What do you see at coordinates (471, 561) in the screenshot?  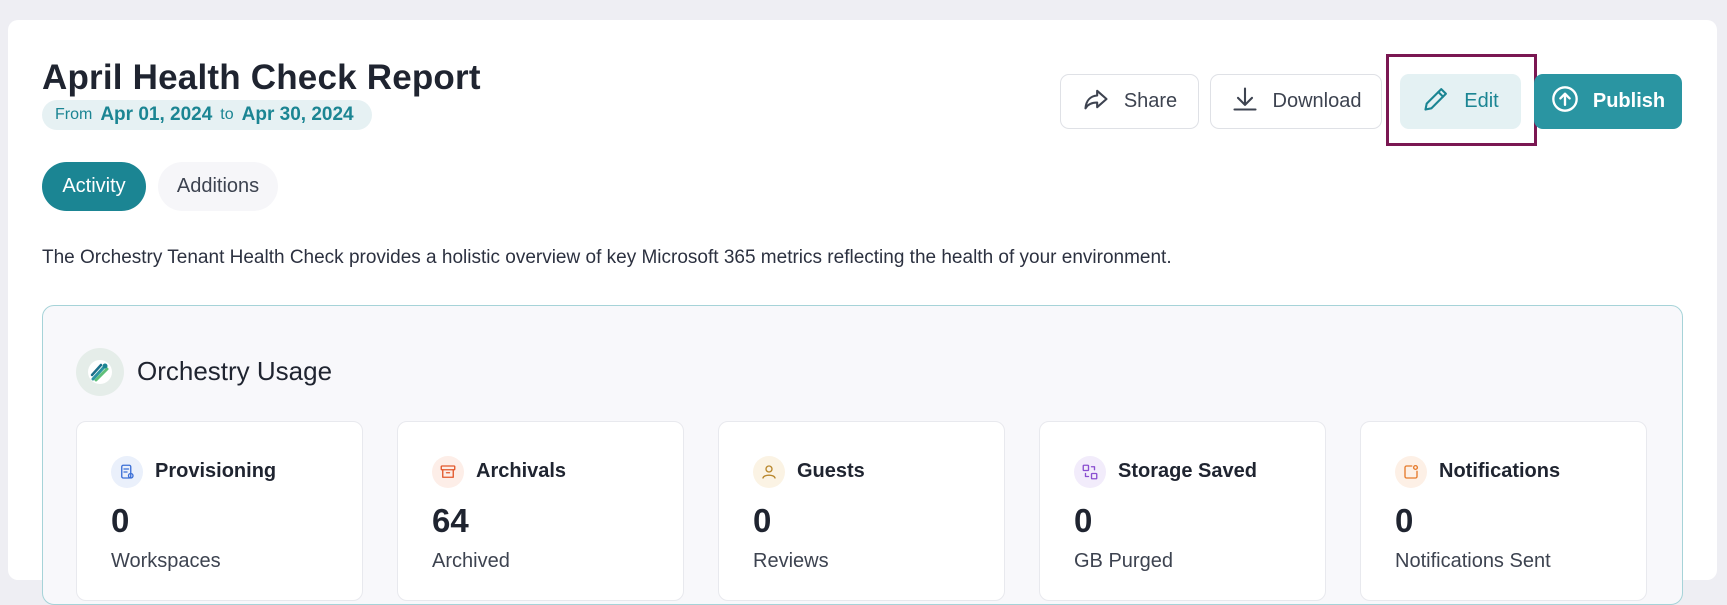 I see `stat-caption: Archived` at bounding box center [471, 561].